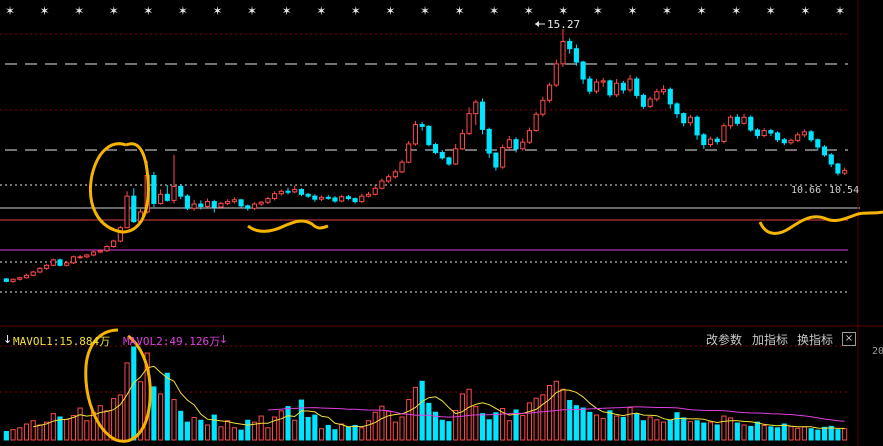 The image size is (883, 446). What do you see at coordinates (770, 339) in the screenshot?
I see `add-indicator-button: 加指标` at bounding box center [770, 339].